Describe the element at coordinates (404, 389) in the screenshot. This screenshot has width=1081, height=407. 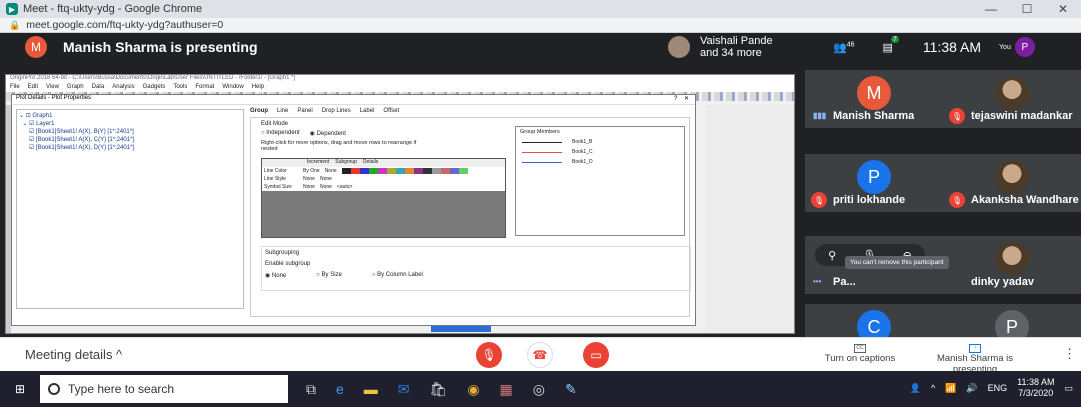
I see `mail-icon: ✉` at that location.